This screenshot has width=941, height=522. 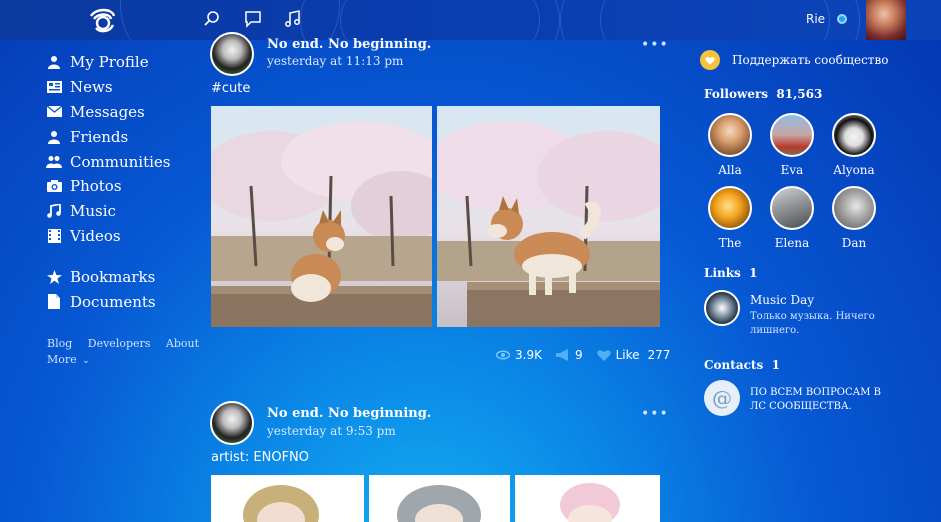 What do you see at coordinates (91, 87) in the screenshot?
I see `nav-item-label: News` at bounding box center [91, 87].